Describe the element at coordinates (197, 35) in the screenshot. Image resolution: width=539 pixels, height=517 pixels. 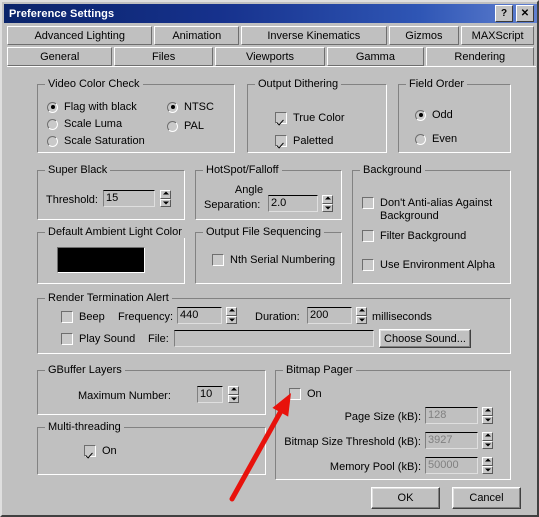
I see `tab-animation: Animation` at that location.